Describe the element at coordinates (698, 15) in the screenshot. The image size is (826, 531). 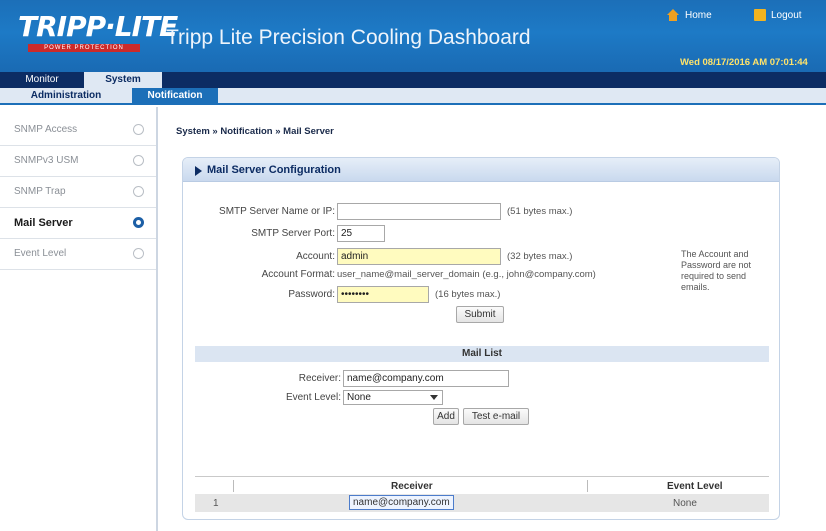
I see `home-label: Home` at that location.